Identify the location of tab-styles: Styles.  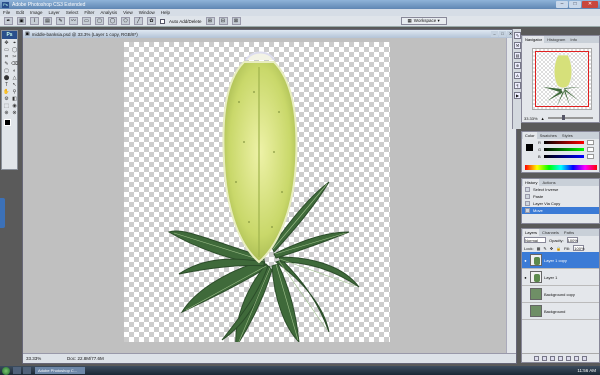
(567, 135).